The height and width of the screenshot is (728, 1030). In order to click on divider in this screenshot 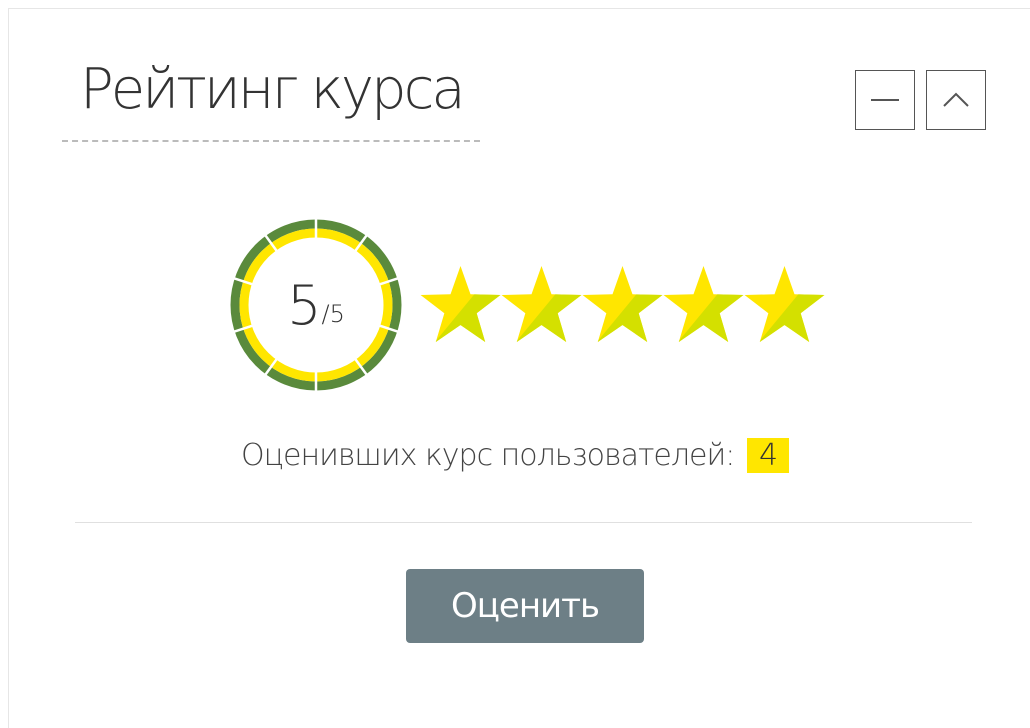, I will do `click(523, 522)`.